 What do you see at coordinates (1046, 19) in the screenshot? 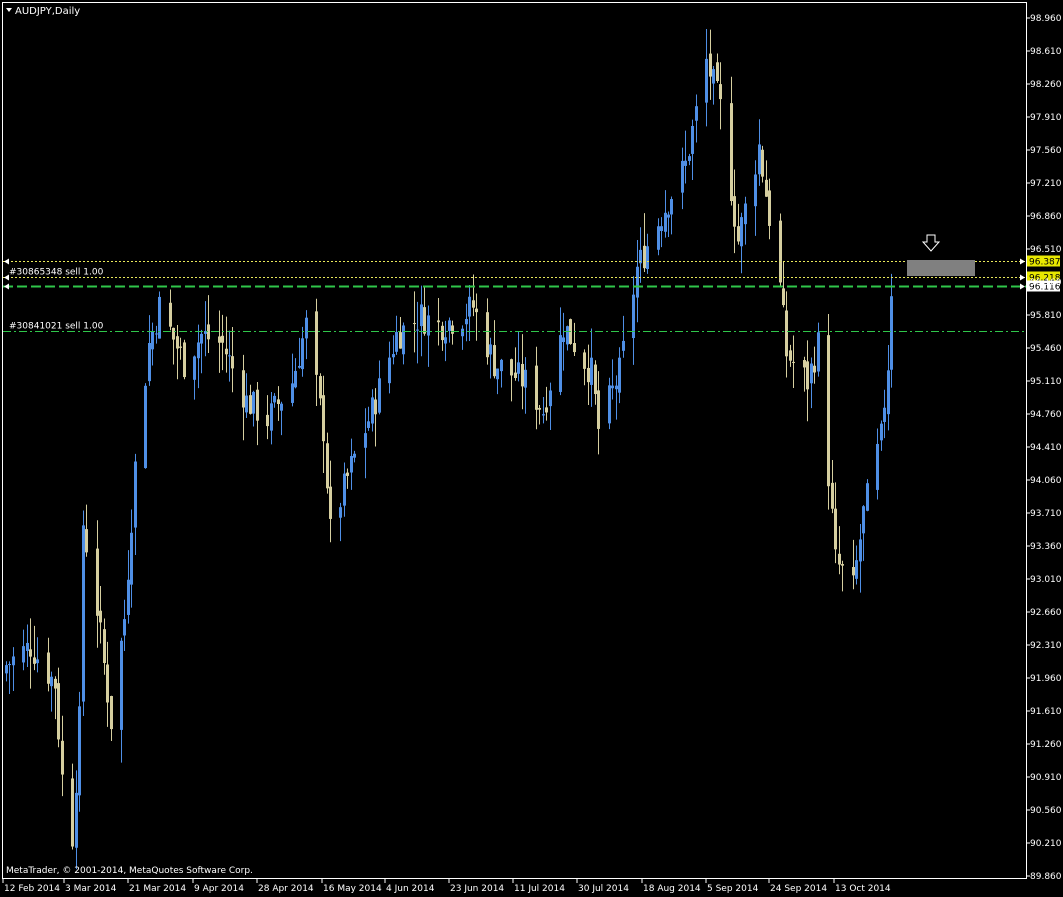
I see `y-tick-label: 98.960` at bounding box center [1046, 19].